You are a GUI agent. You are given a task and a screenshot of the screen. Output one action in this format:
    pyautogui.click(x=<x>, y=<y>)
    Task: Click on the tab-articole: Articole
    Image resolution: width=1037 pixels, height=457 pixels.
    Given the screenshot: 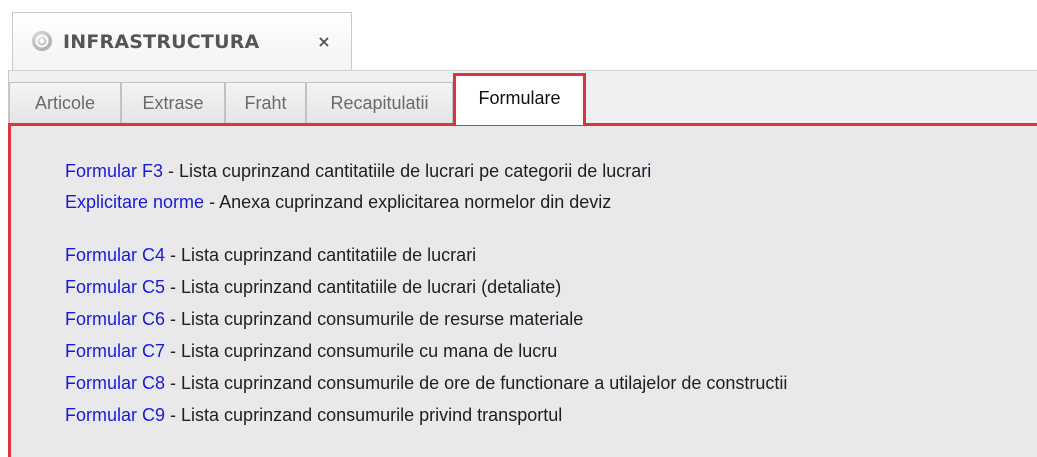 What is the action you would take?
    pyautogui.click(x=65, y=103)
    